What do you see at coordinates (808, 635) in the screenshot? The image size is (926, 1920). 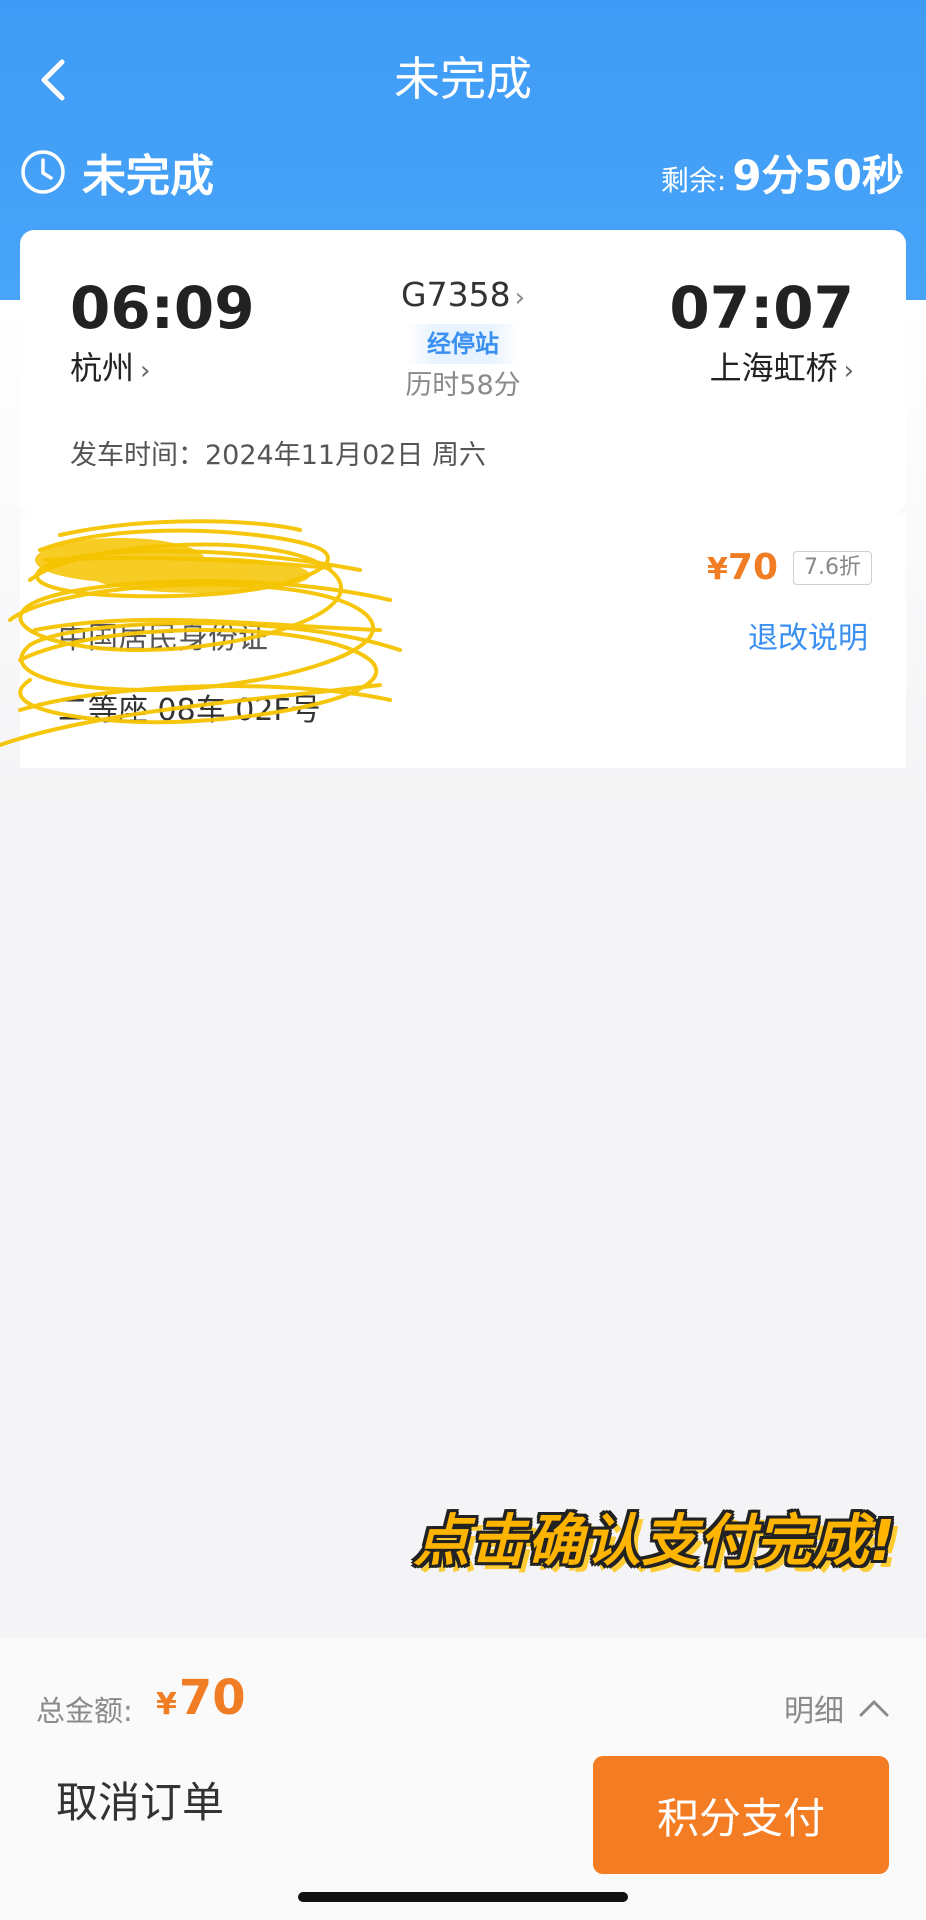 I see `refund-policy-link: 退改说明` at bounding box center [808, 635].